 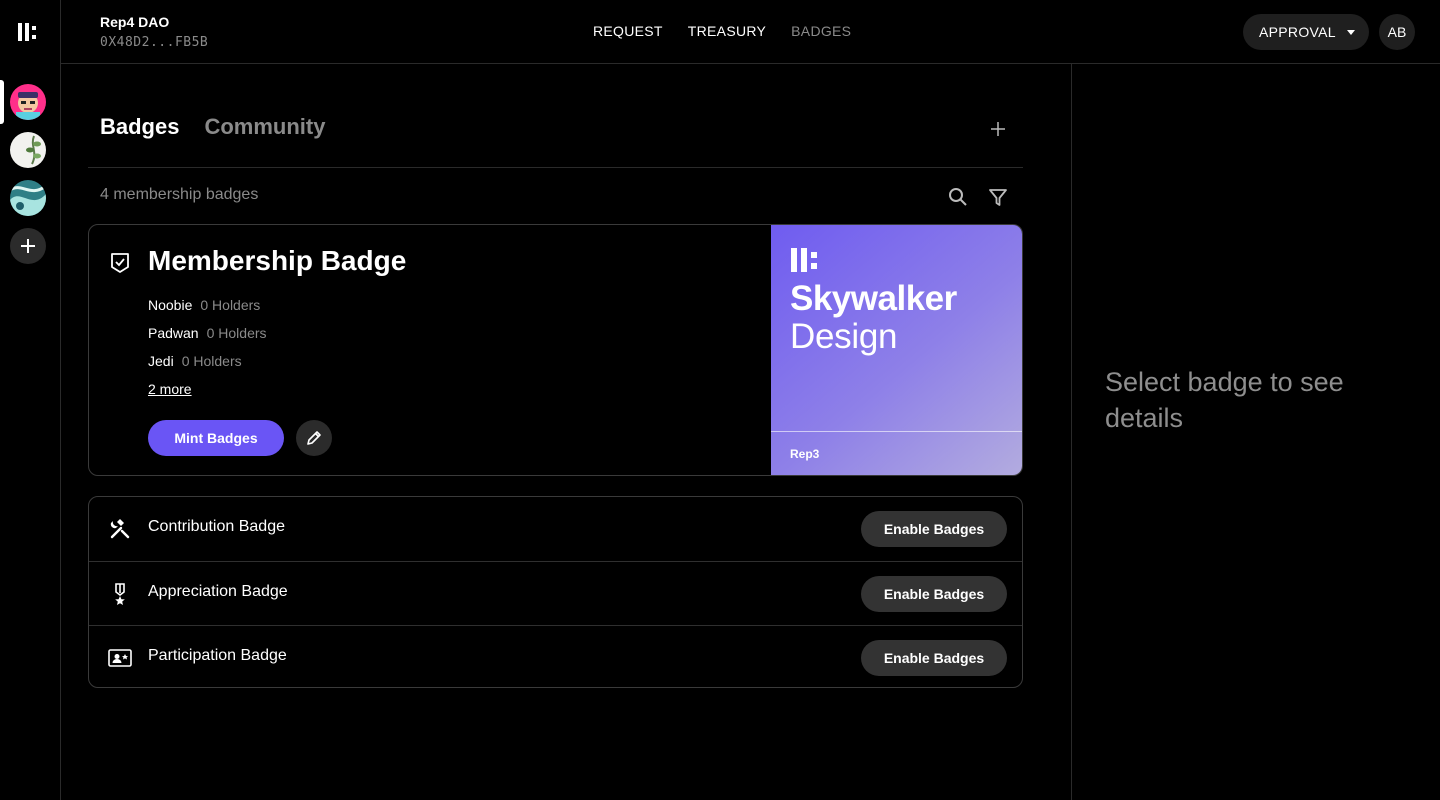 I want to click on level-name: Padwan, so click(x=173, y=333).